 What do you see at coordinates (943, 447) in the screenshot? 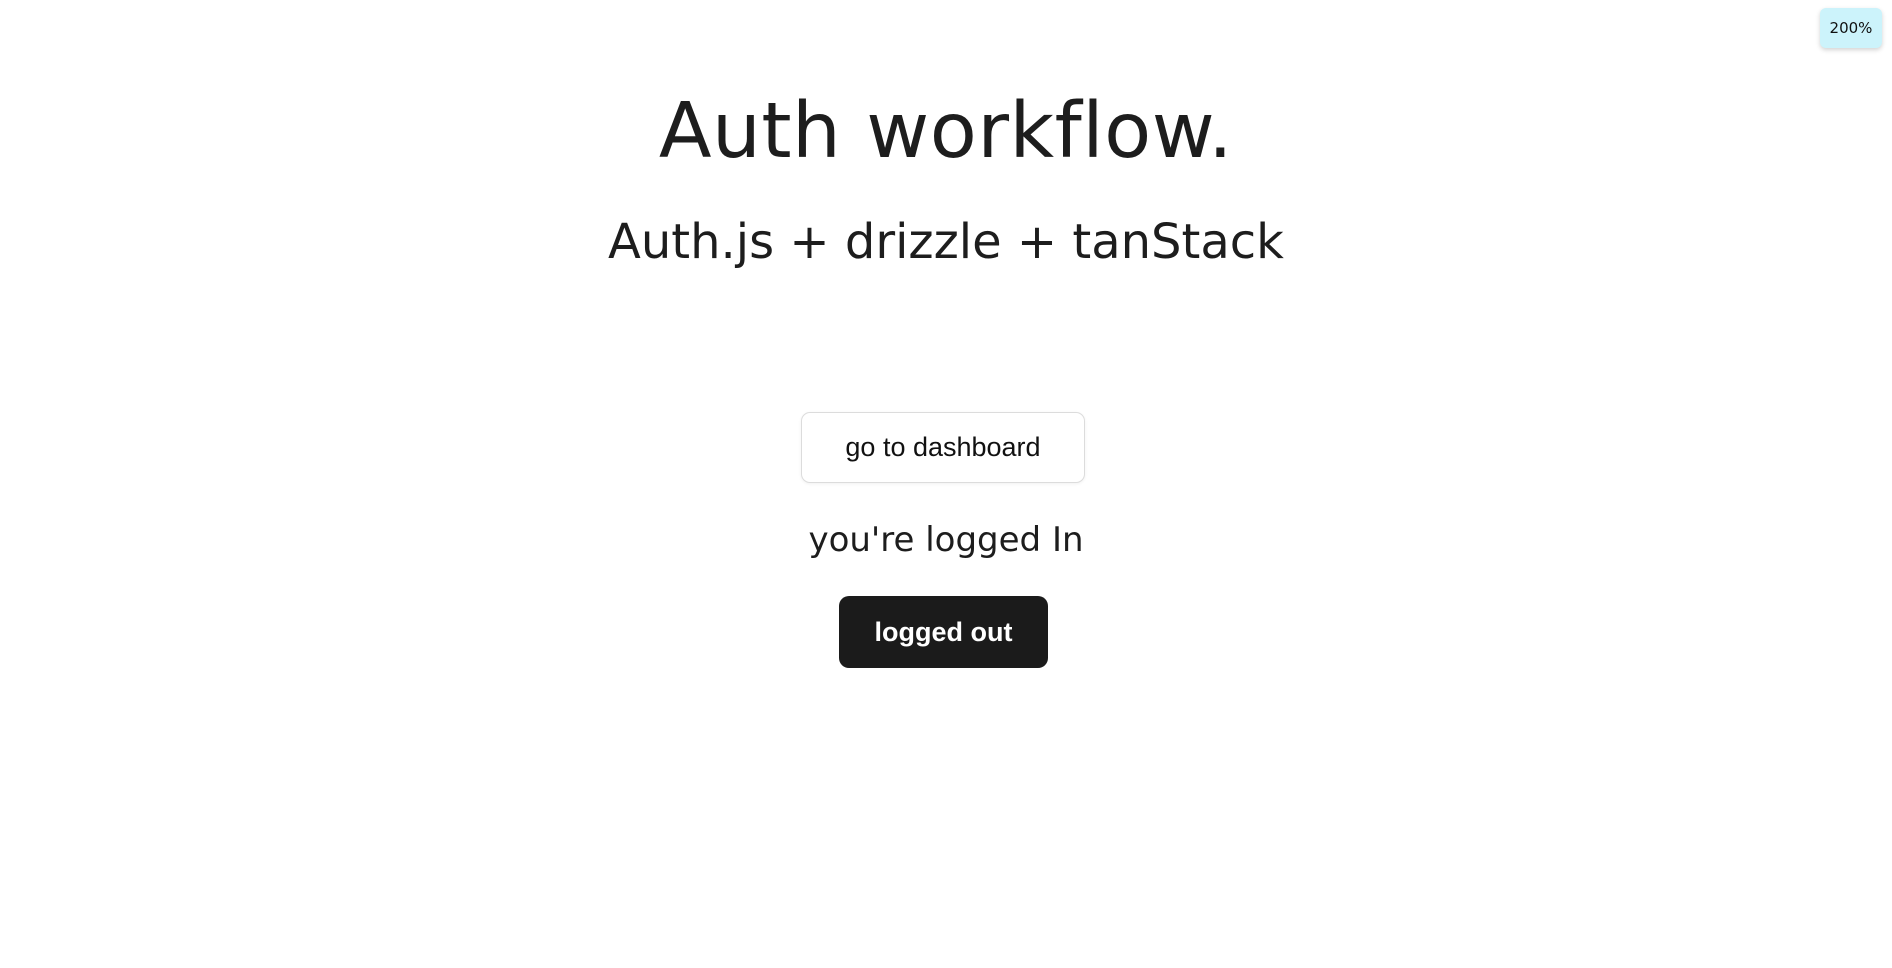
I see `go-to-dashboard-button: go to dashboard` at bounding box center [943, 447].